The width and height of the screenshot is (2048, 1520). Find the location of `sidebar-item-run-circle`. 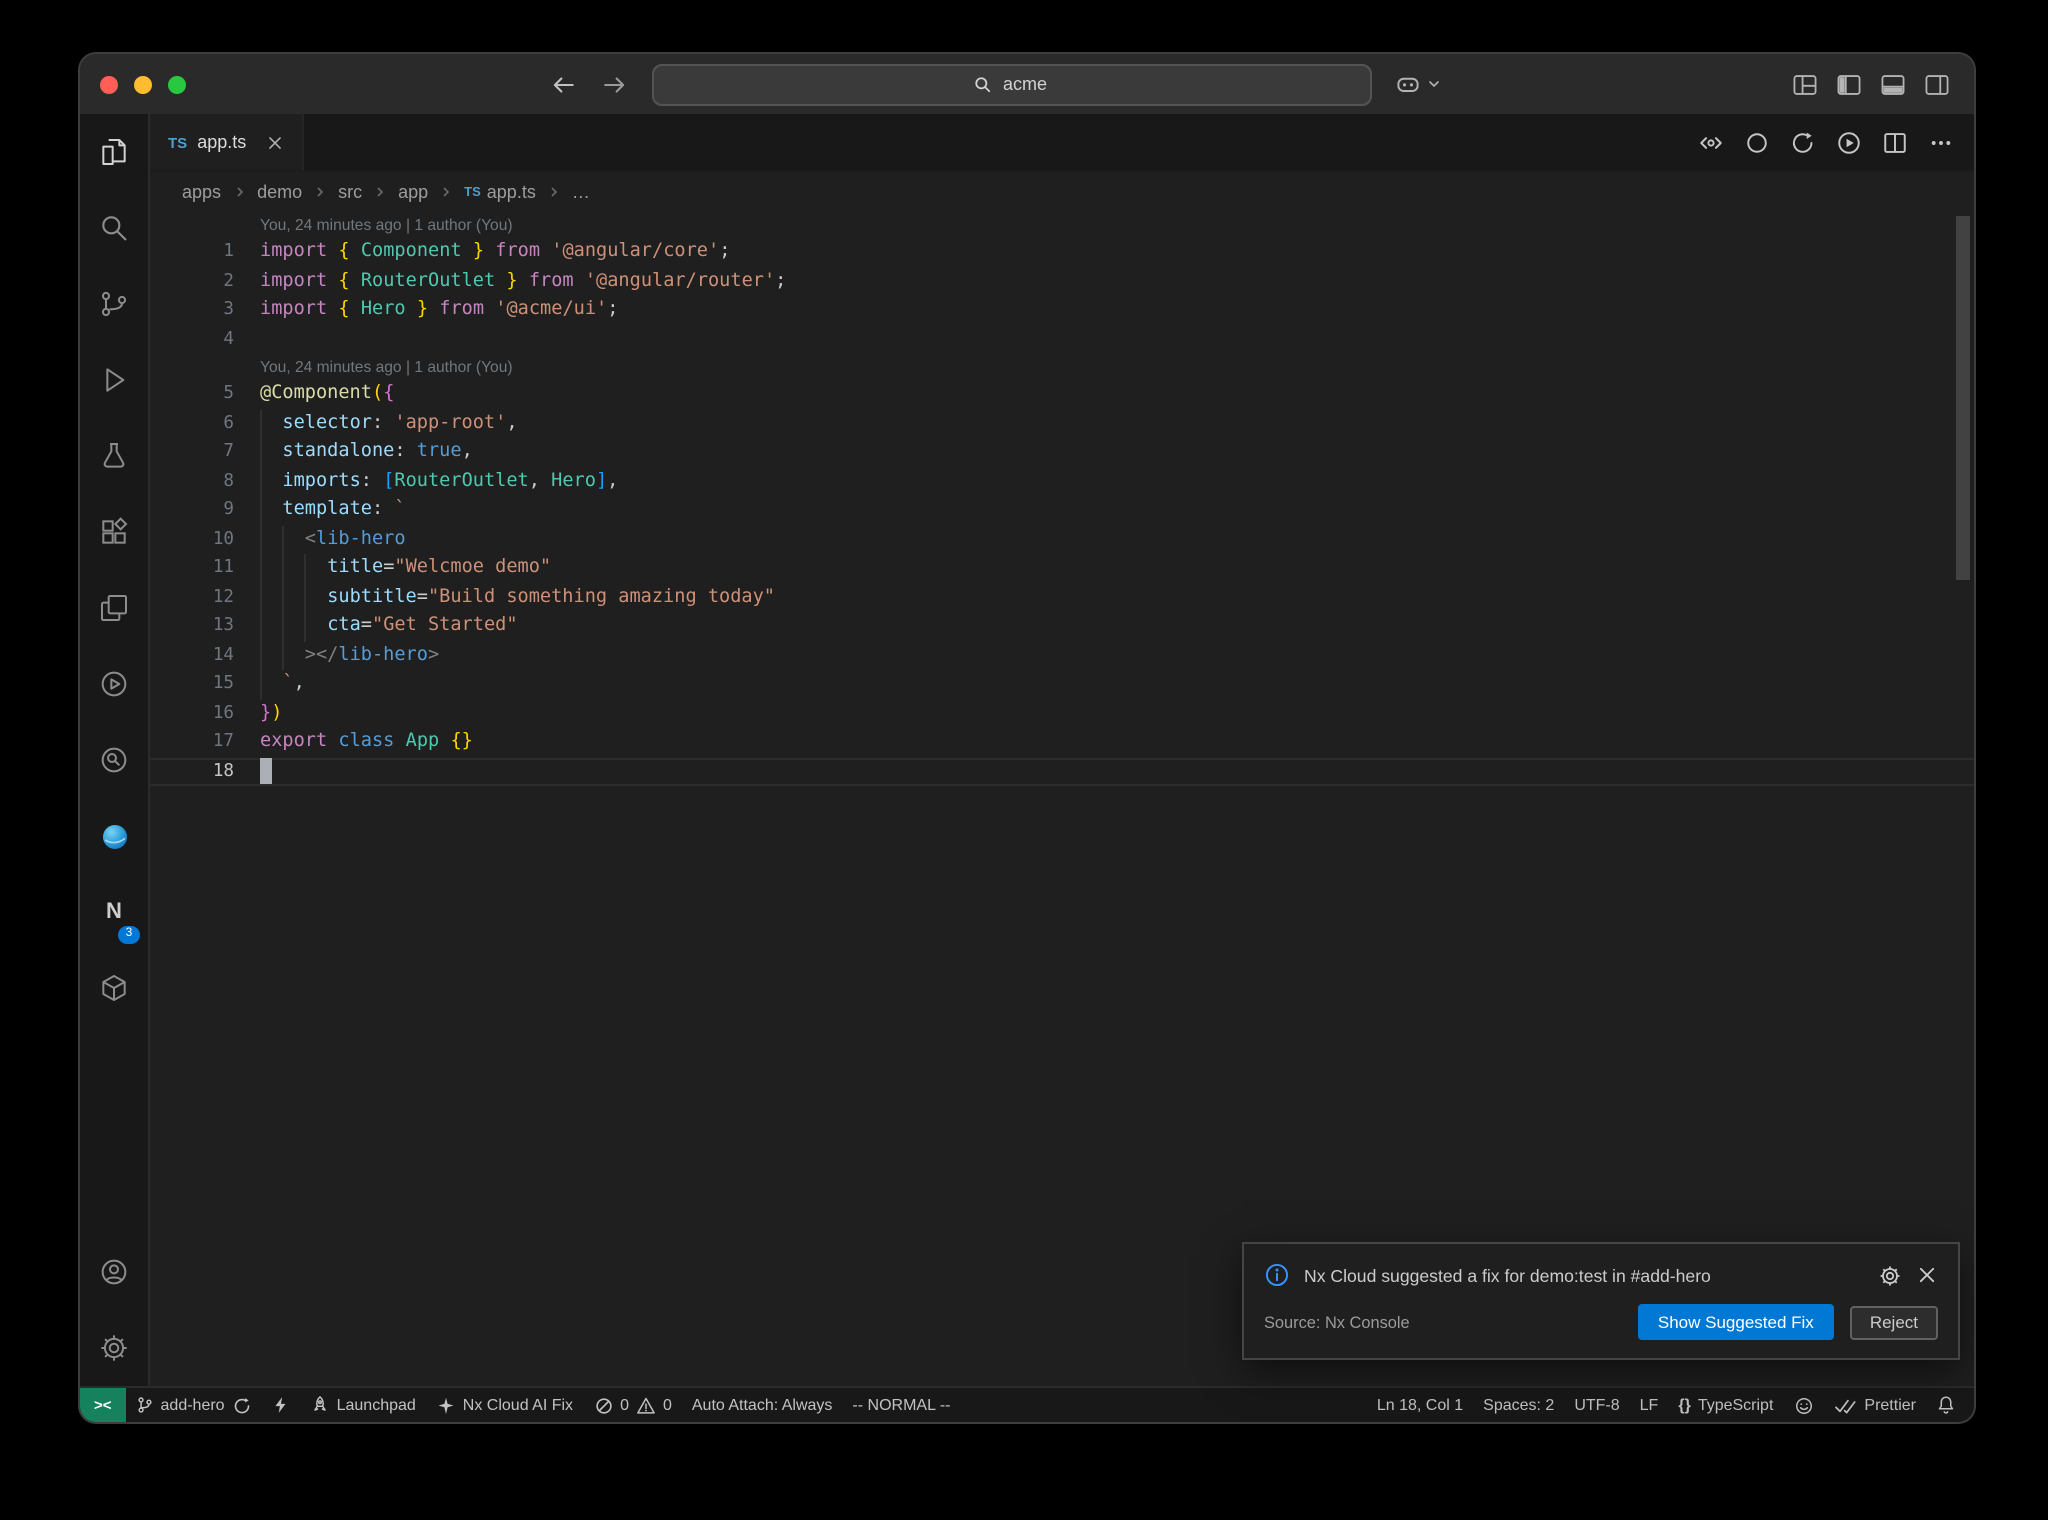

sidebar-item-run-circle is located at coordinates (114, 684).